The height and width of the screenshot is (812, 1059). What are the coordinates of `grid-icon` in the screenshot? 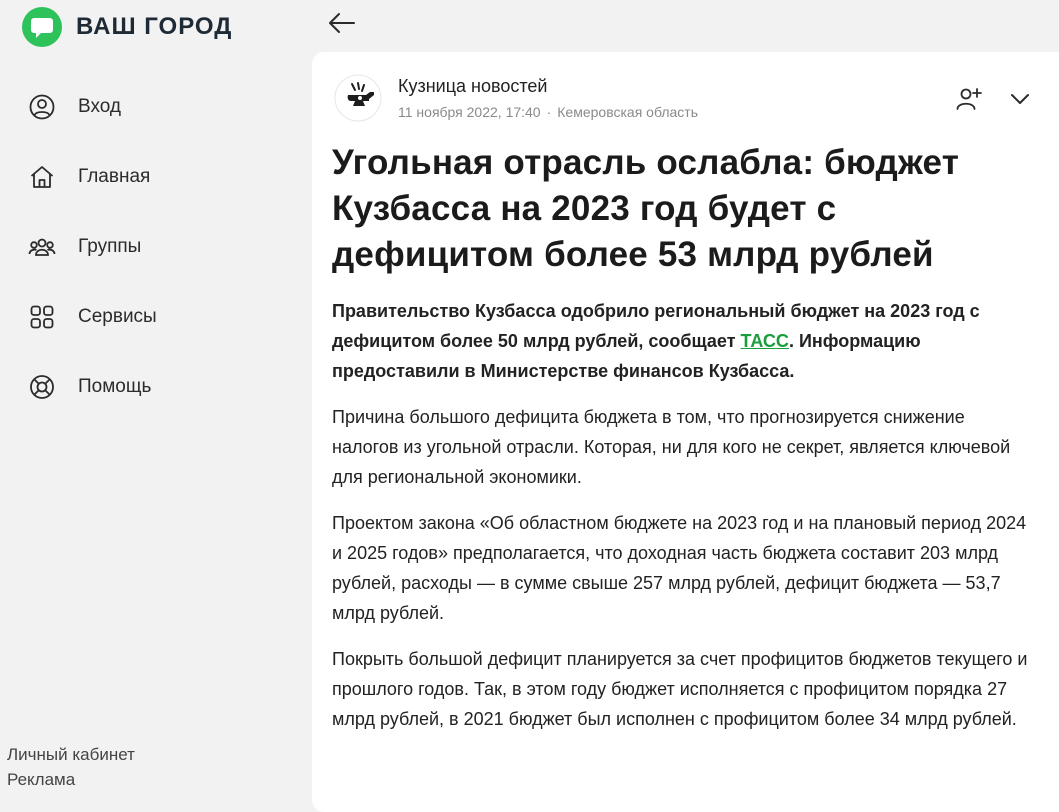 It's located at (42, 317).